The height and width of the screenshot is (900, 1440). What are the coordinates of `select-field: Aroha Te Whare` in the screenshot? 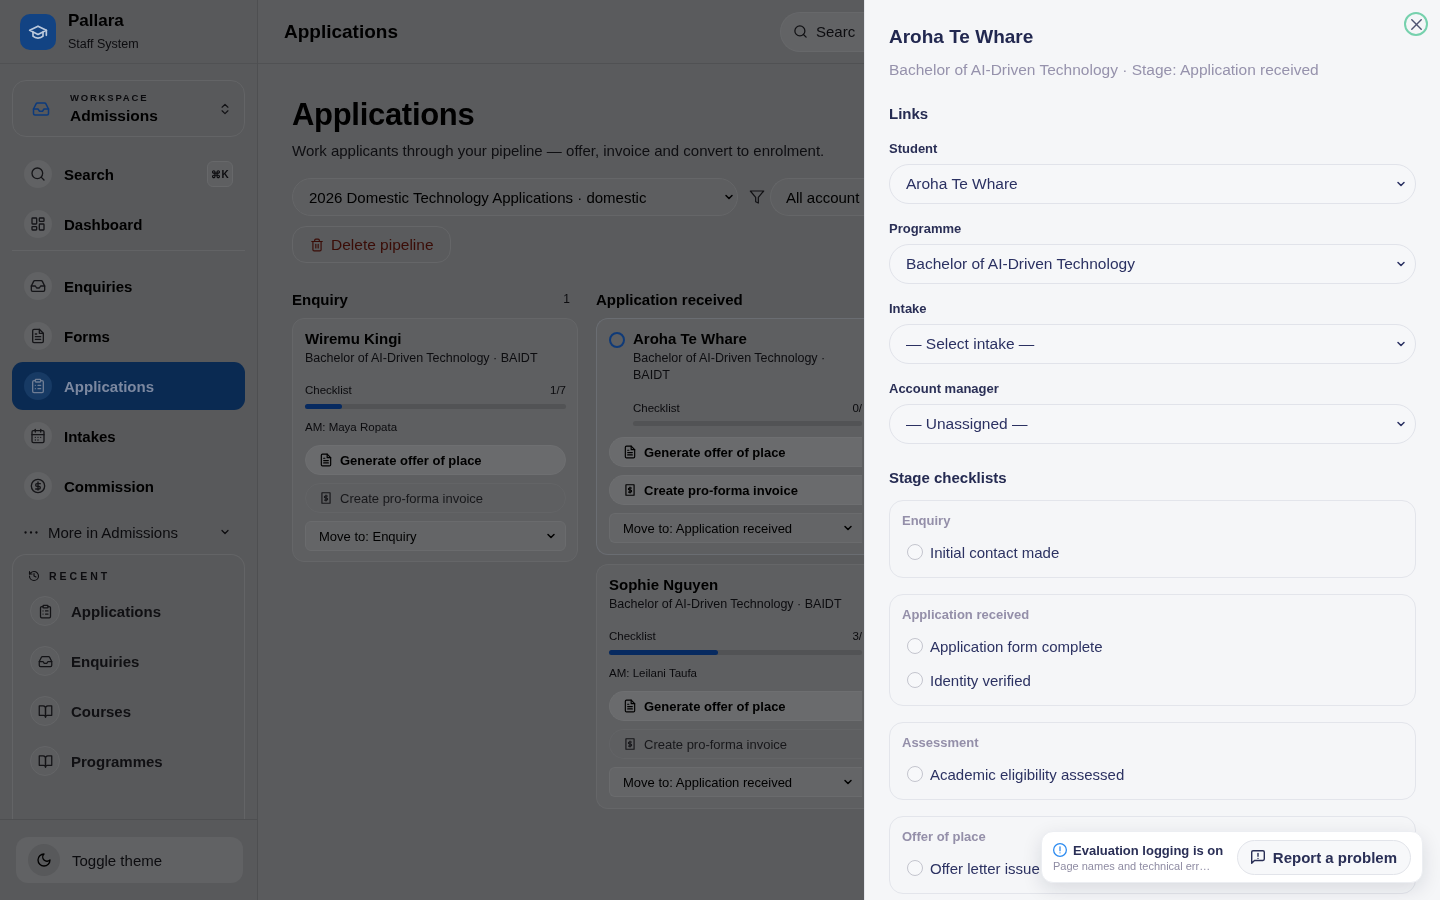 It's located at (1152, 184).